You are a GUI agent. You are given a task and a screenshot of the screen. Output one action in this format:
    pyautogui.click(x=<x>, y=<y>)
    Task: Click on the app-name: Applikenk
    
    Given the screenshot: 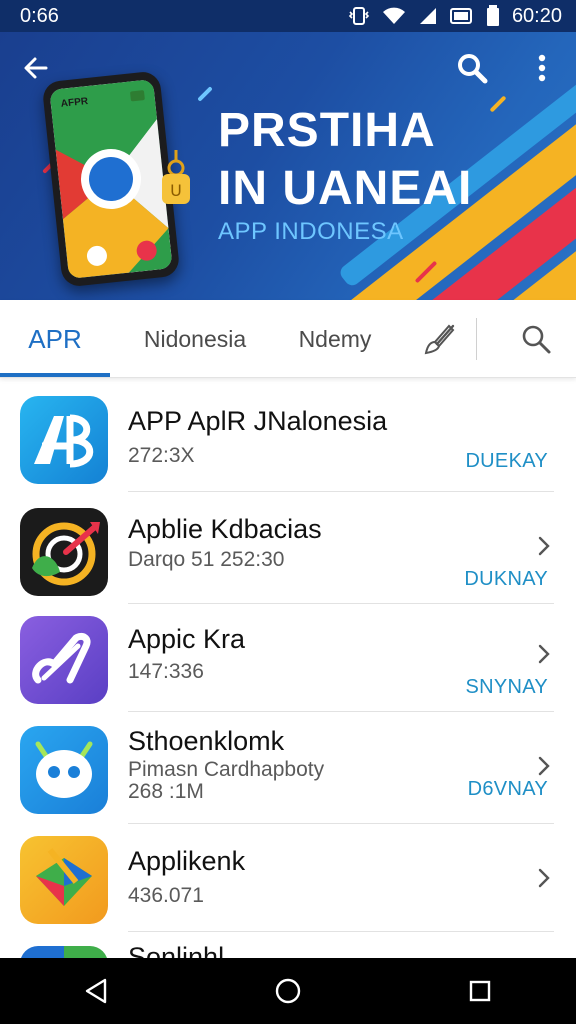 What is the action you would take?
    pyautogui.click(x=187, y=861)
    